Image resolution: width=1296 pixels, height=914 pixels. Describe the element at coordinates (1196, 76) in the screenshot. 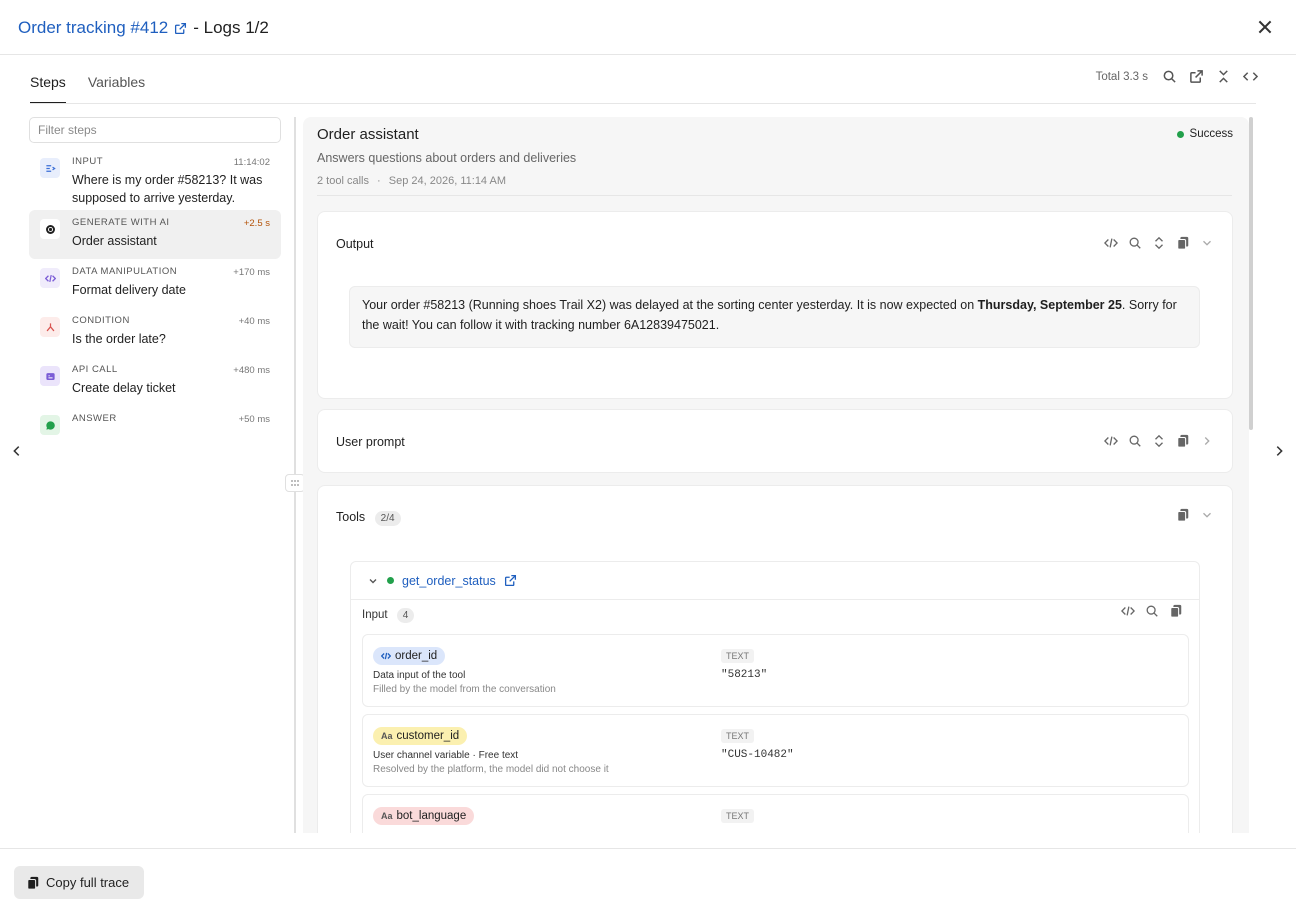

I see `open-in-new-icon` at that location.